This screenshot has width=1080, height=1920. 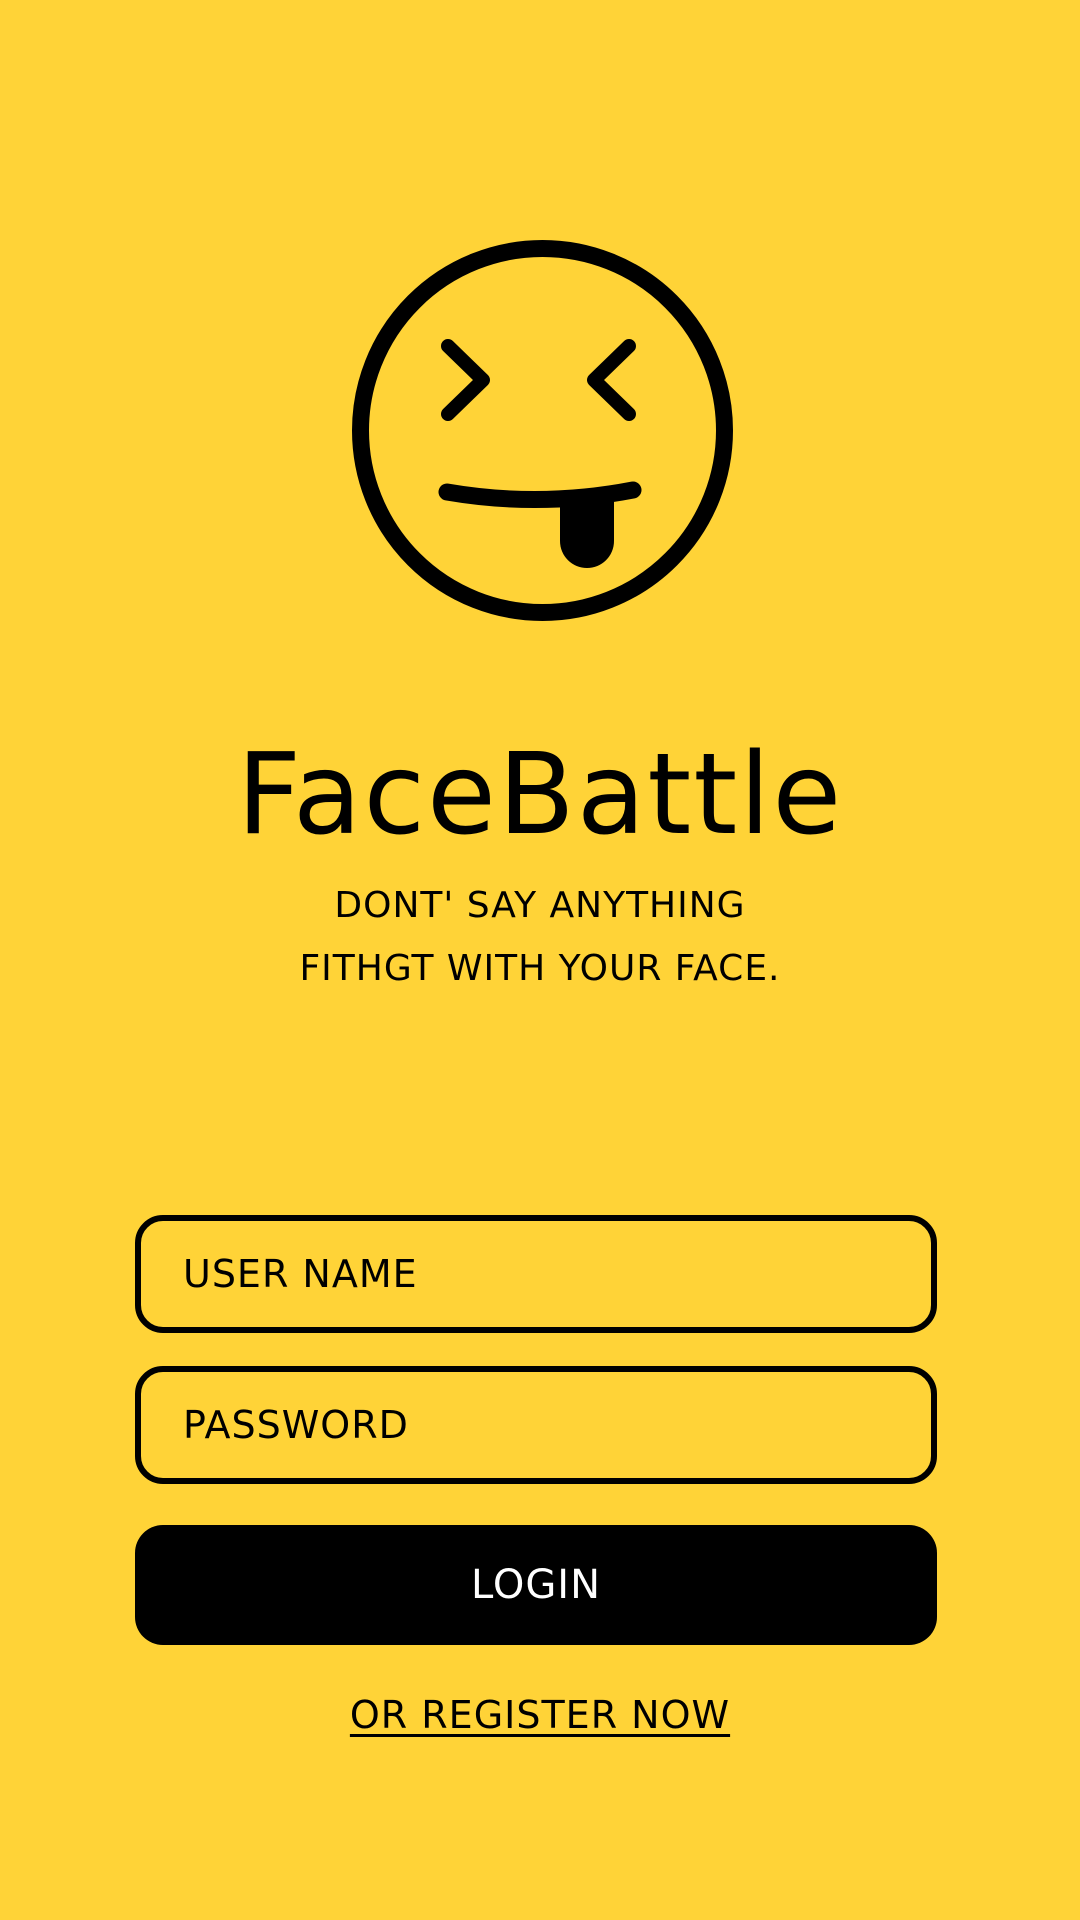 I want to click on login-button: LOGIN, so click(x=536, y=1585).